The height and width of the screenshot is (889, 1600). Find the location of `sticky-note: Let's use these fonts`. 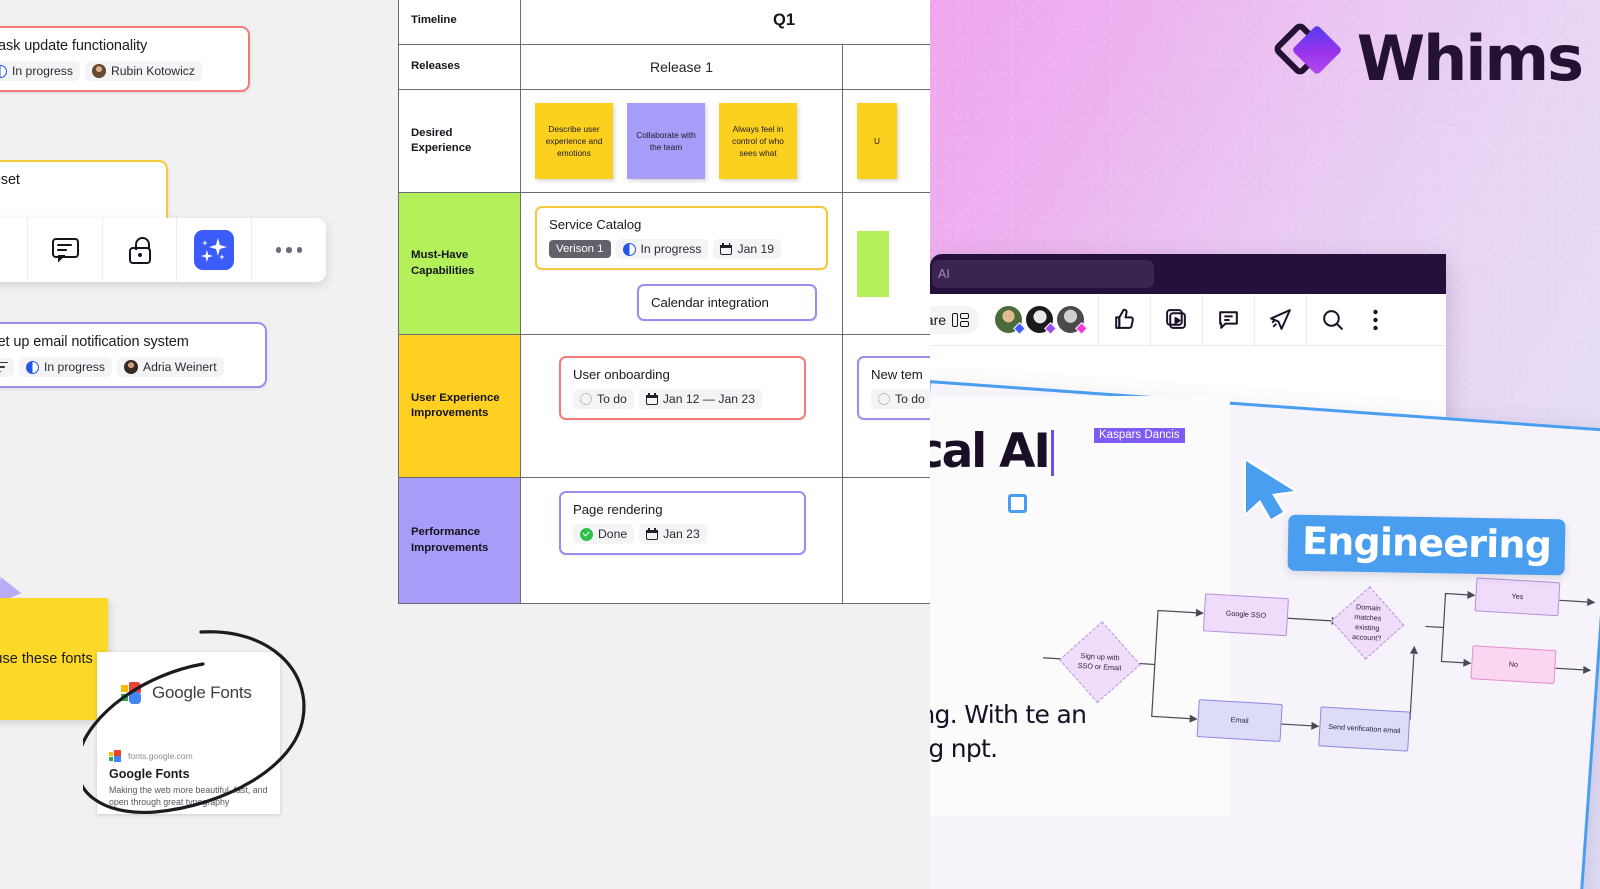

sticky-note: Let's use these fonts is located at coordinates (54, 659).